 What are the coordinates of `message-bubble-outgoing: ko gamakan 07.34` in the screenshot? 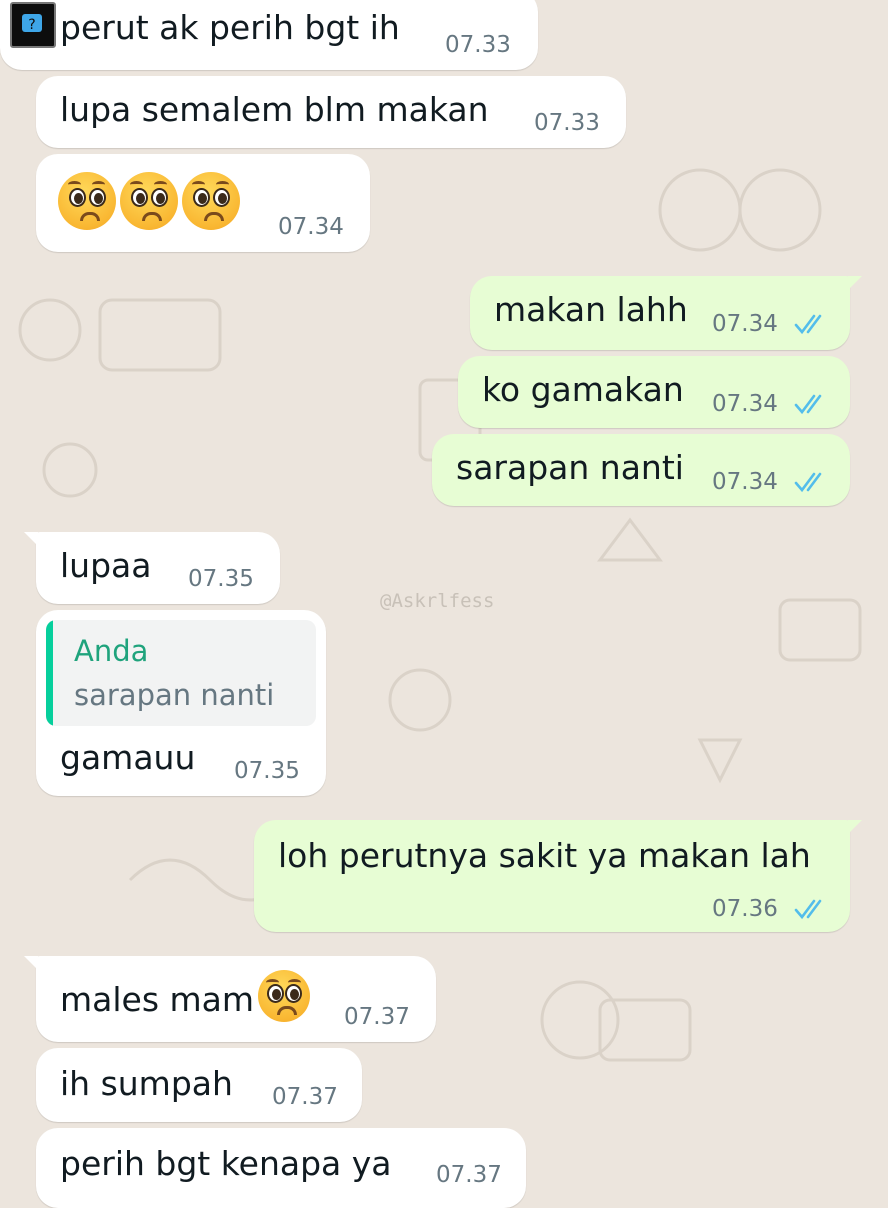 It's located at (654, 392).